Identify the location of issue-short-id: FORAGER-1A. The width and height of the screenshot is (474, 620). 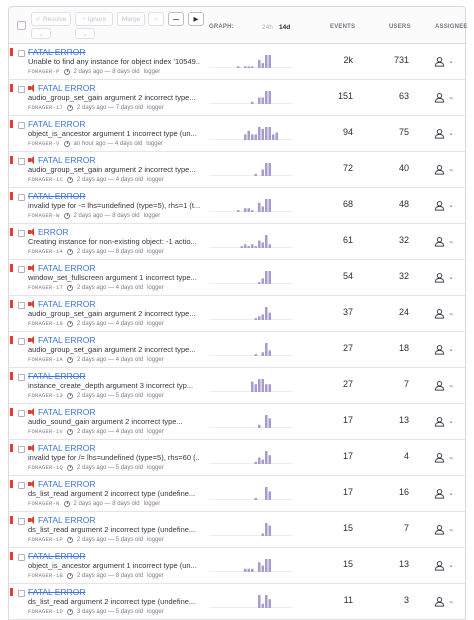
(45, 359).